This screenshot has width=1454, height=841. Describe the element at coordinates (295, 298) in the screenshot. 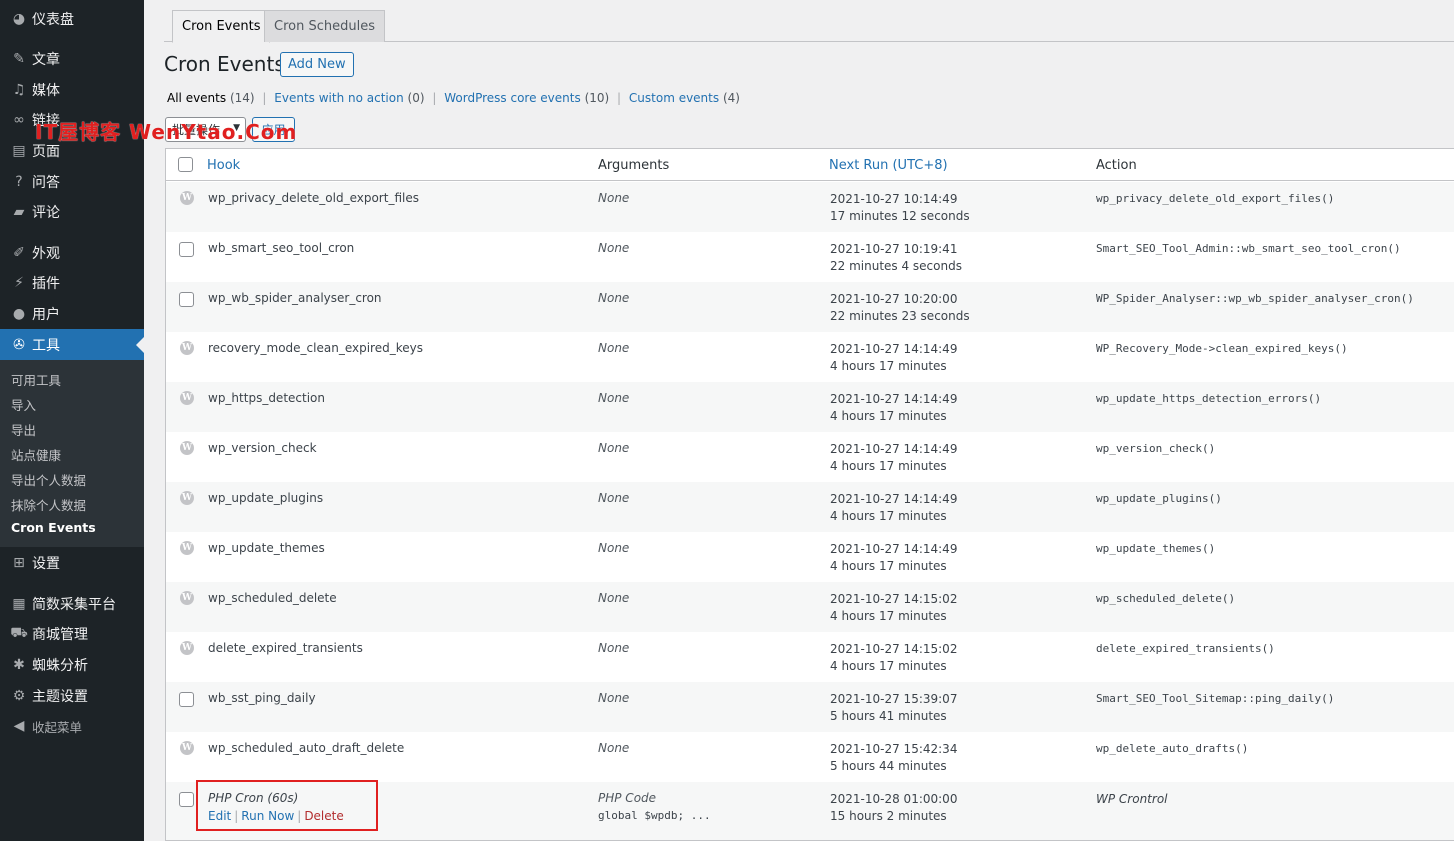

I see `hook-name: wp_wb_spider_analyser_cron` at that location.